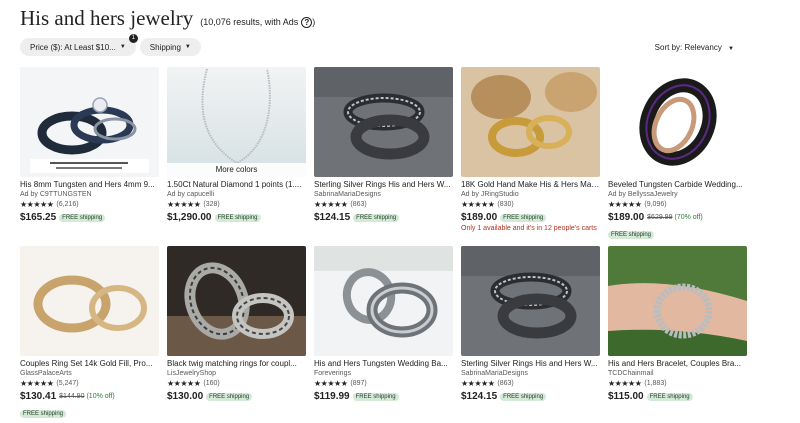 The height and width of the screenshot is (423, 800). What do you see at coordinates (46, 373) in the screenshot?
I see `shop-name: GlassPalaceArts` at bounding box center [46, 373].